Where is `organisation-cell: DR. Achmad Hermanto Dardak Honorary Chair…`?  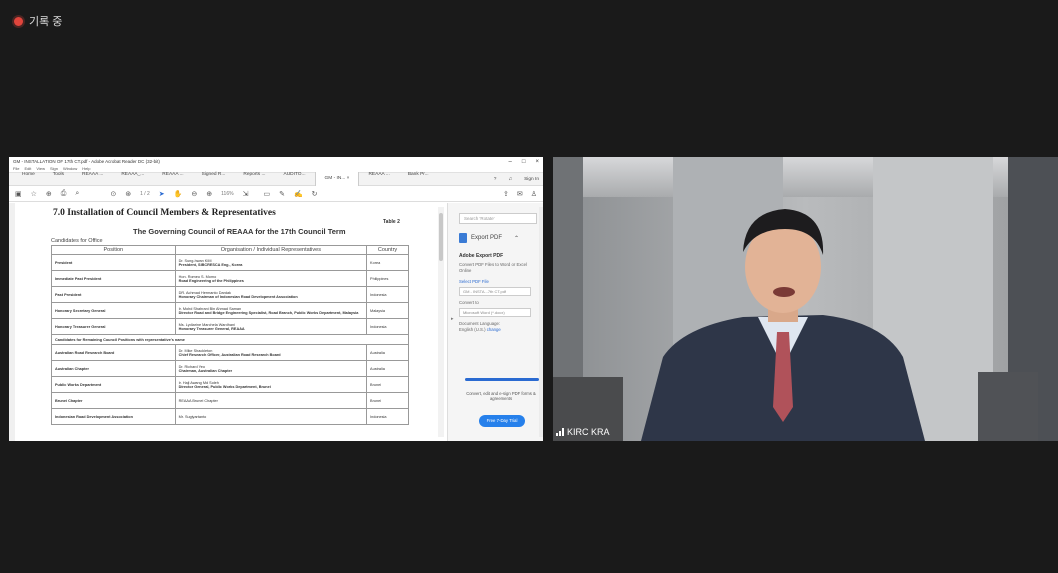 organisation-cell: DR. Achmad Hermanto Dardak Honorary Chair… is located at coordinates (271, 294).